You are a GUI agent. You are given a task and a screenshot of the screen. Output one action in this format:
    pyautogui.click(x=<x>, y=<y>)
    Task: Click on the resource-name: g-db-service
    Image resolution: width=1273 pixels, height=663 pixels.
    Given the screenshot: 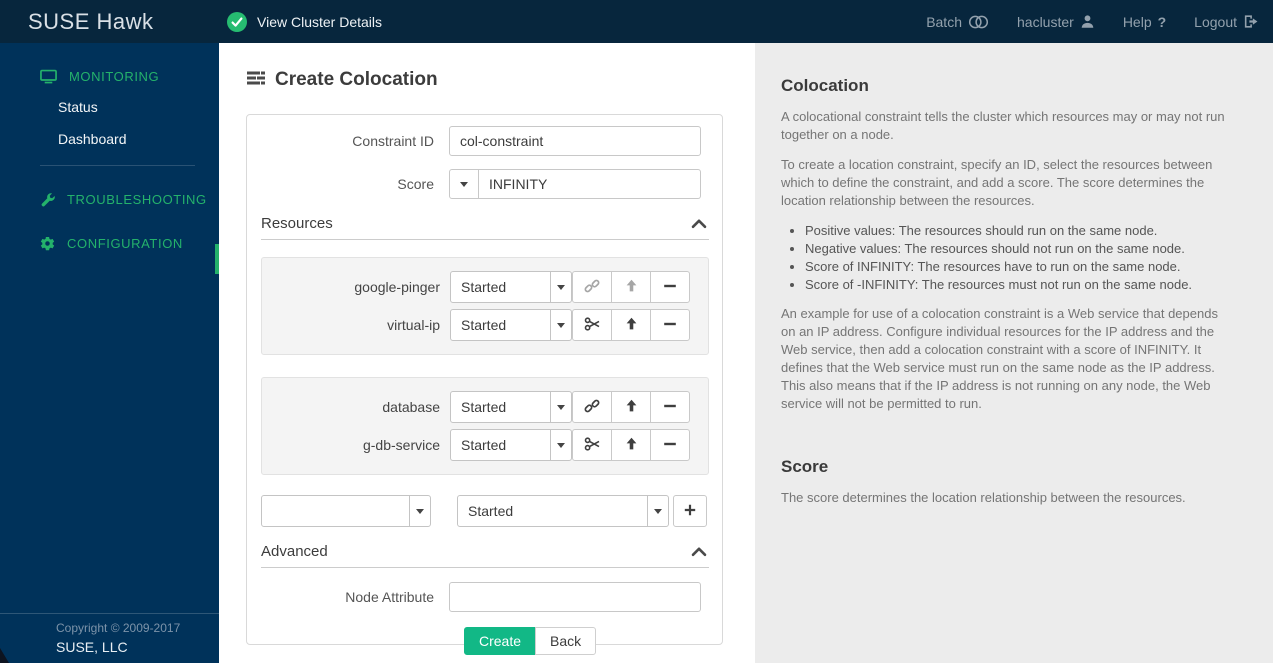 What is the action you would take?
    pyautogui.click(x=401, y=445)
    